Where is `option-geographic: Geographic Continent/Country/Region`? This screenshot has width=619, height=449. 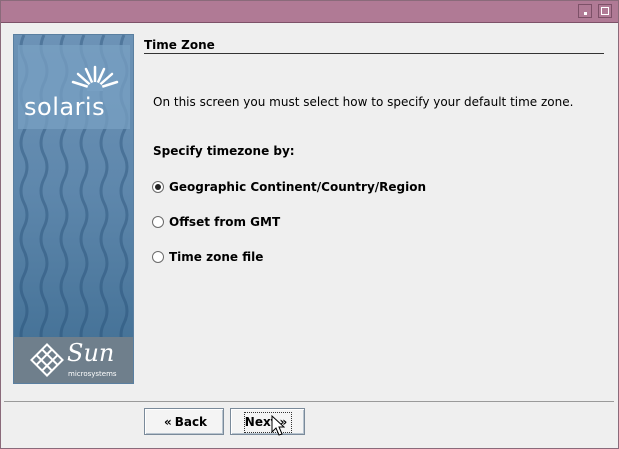
option-geographic: Geographic Continent/Country/Region is located at coordinates (289, 187).